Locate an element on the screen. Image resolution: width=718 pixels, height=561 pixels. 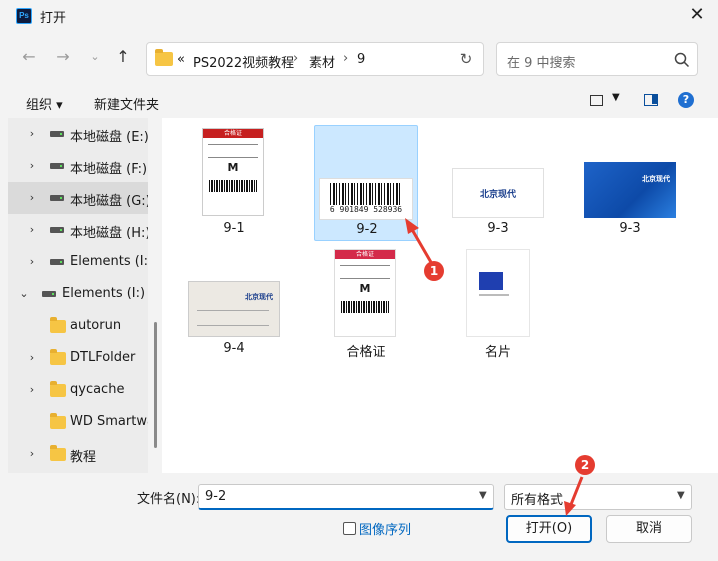
sidebar-item-wd-smartware: WD Smartwa is located at coordinates (78, 422).